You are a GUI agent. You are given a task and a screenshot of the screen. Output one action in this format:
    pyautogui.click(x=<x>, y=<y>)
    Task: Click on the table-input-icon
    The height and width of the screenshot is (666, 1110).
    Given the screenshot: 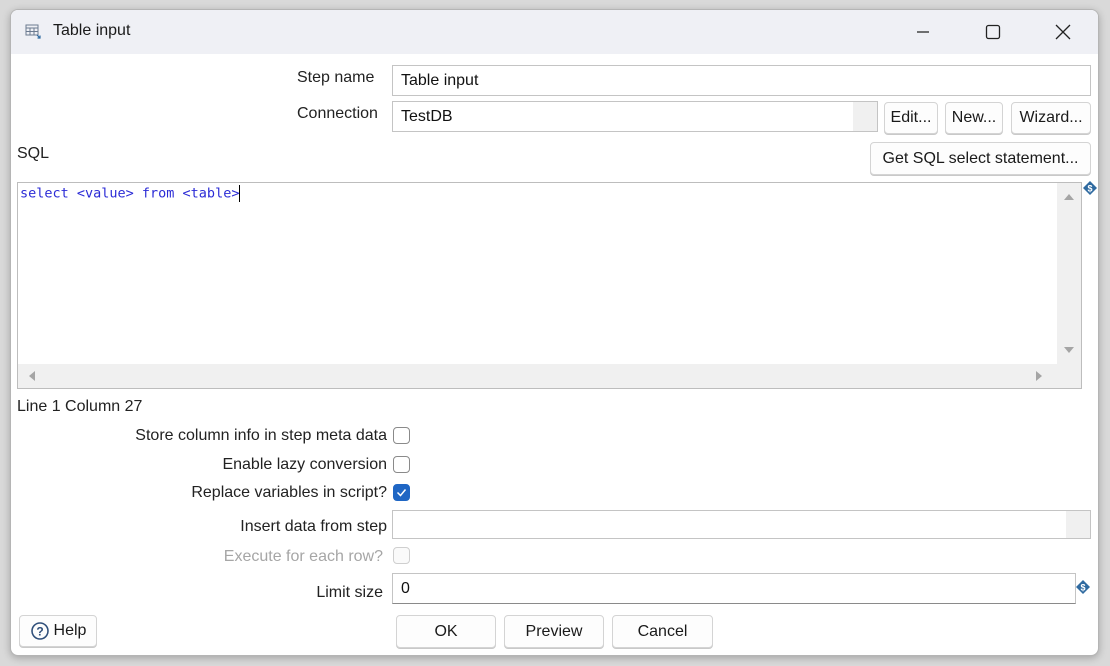 What is the action you would take?
    pyautogui.click(x=33, y=31)
    